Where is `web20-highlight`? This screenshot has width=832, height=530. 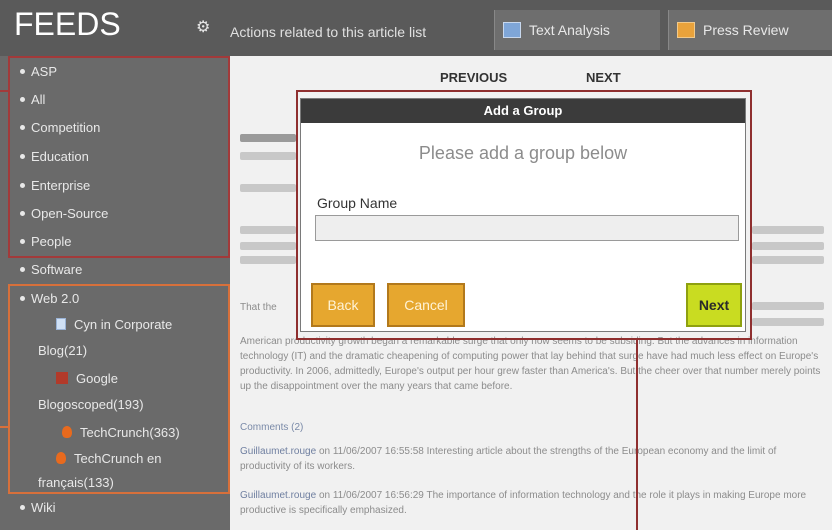 web20-highlight is located at coordinates (119, 389).